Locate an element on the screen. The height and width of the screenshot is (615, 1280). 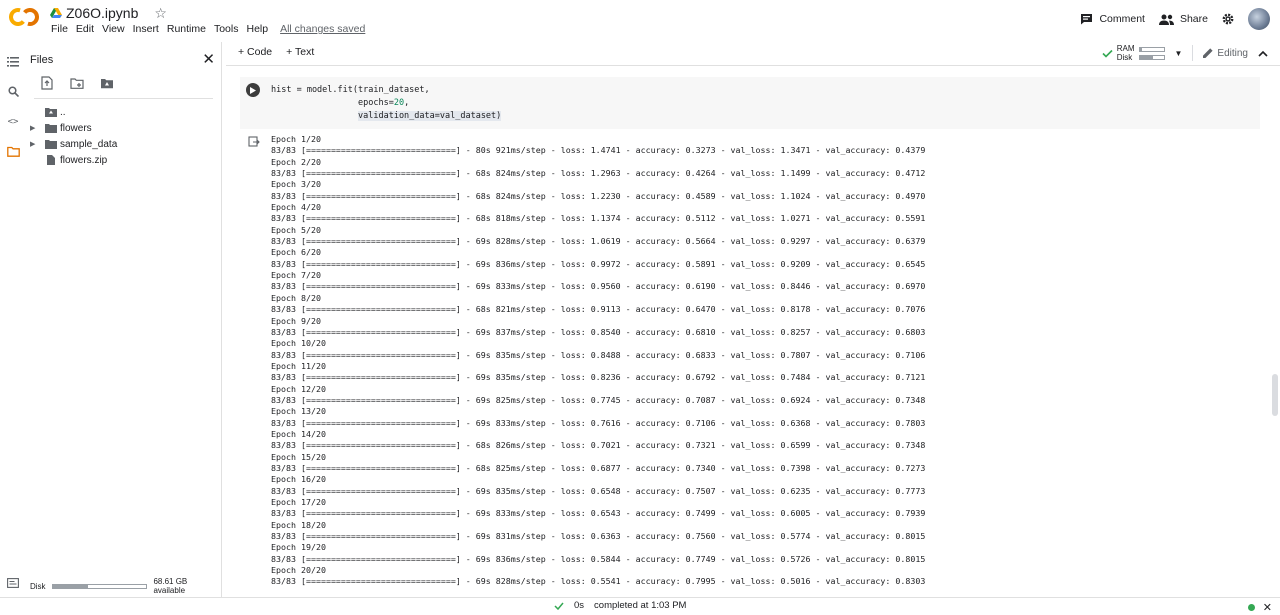
output-line: Epoch 4/20 is located at coordinates (296, 207).